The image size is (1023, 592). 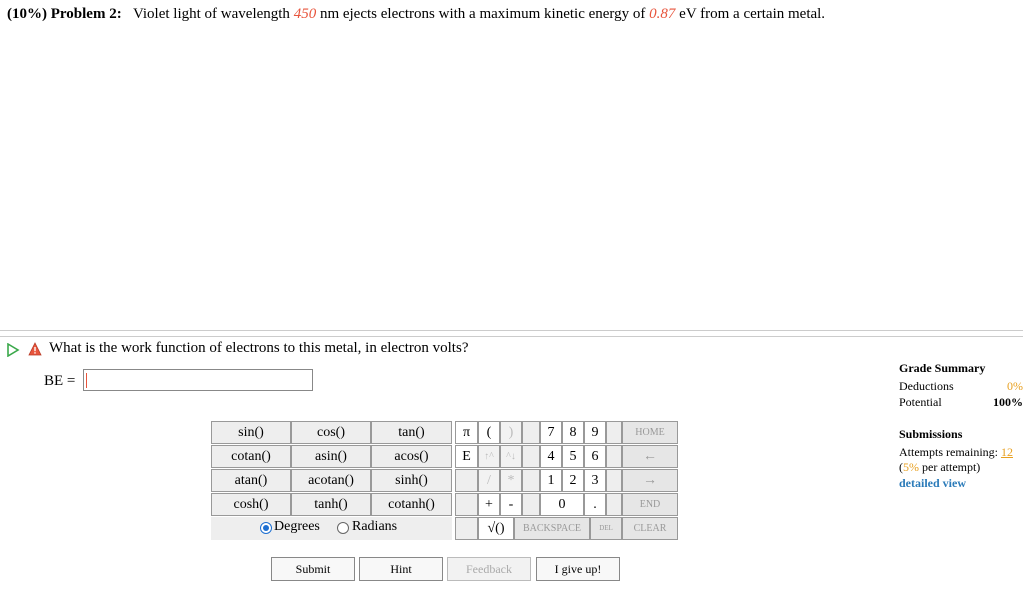 I want to click on tan-button: tan(), so click(x=411, y=432).